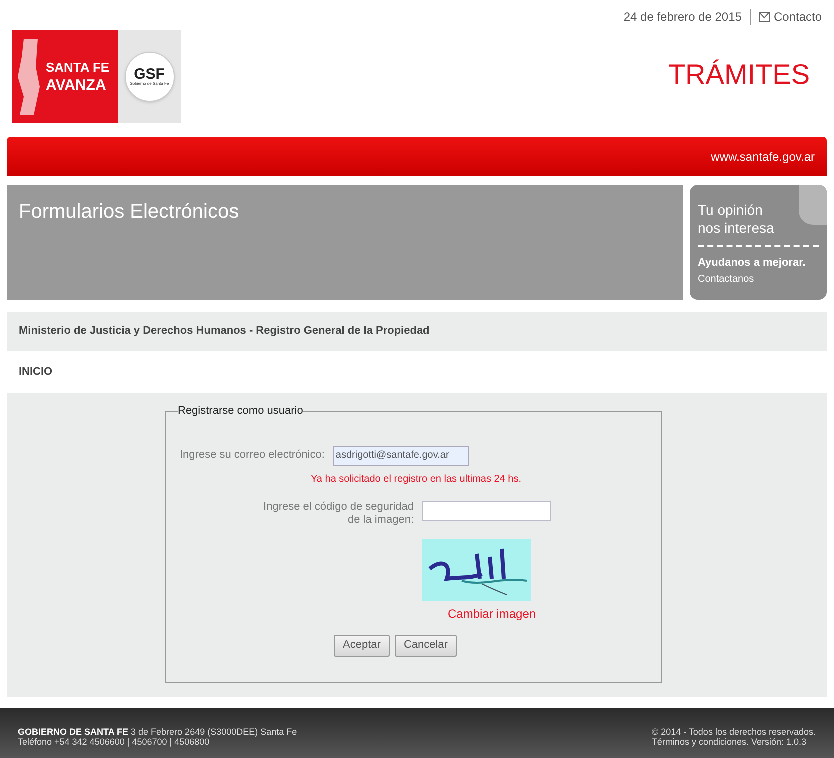 The height and width of the screenshot is (758, 834). Describe the element at coordinates (338, 513) in the screenshot. I see `code-label: Ingrese el código de seguridad de la imagen:` at that location.